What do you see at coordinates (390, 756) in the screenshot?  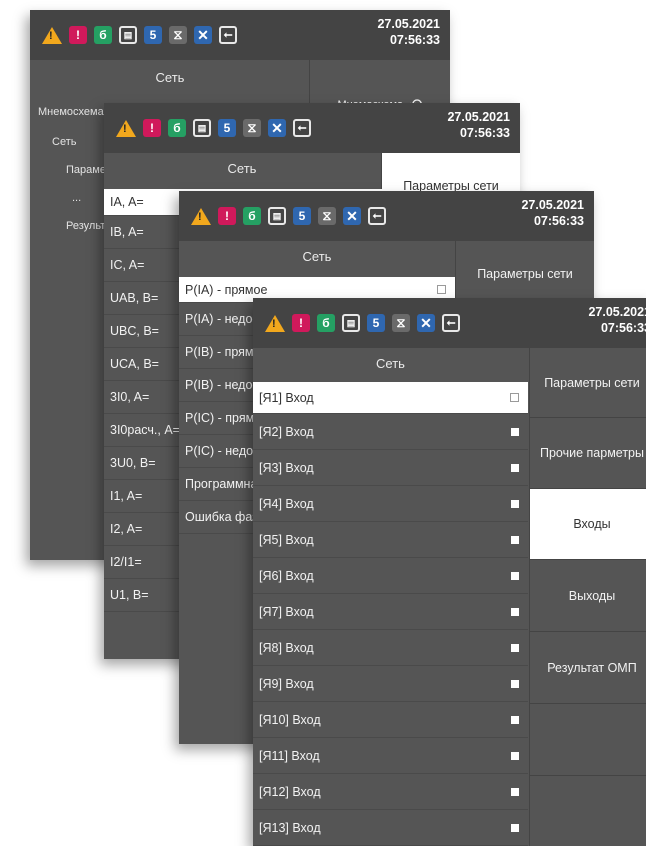 I see `input-item: [Я11] Вход` at bounding box center [390, 756].